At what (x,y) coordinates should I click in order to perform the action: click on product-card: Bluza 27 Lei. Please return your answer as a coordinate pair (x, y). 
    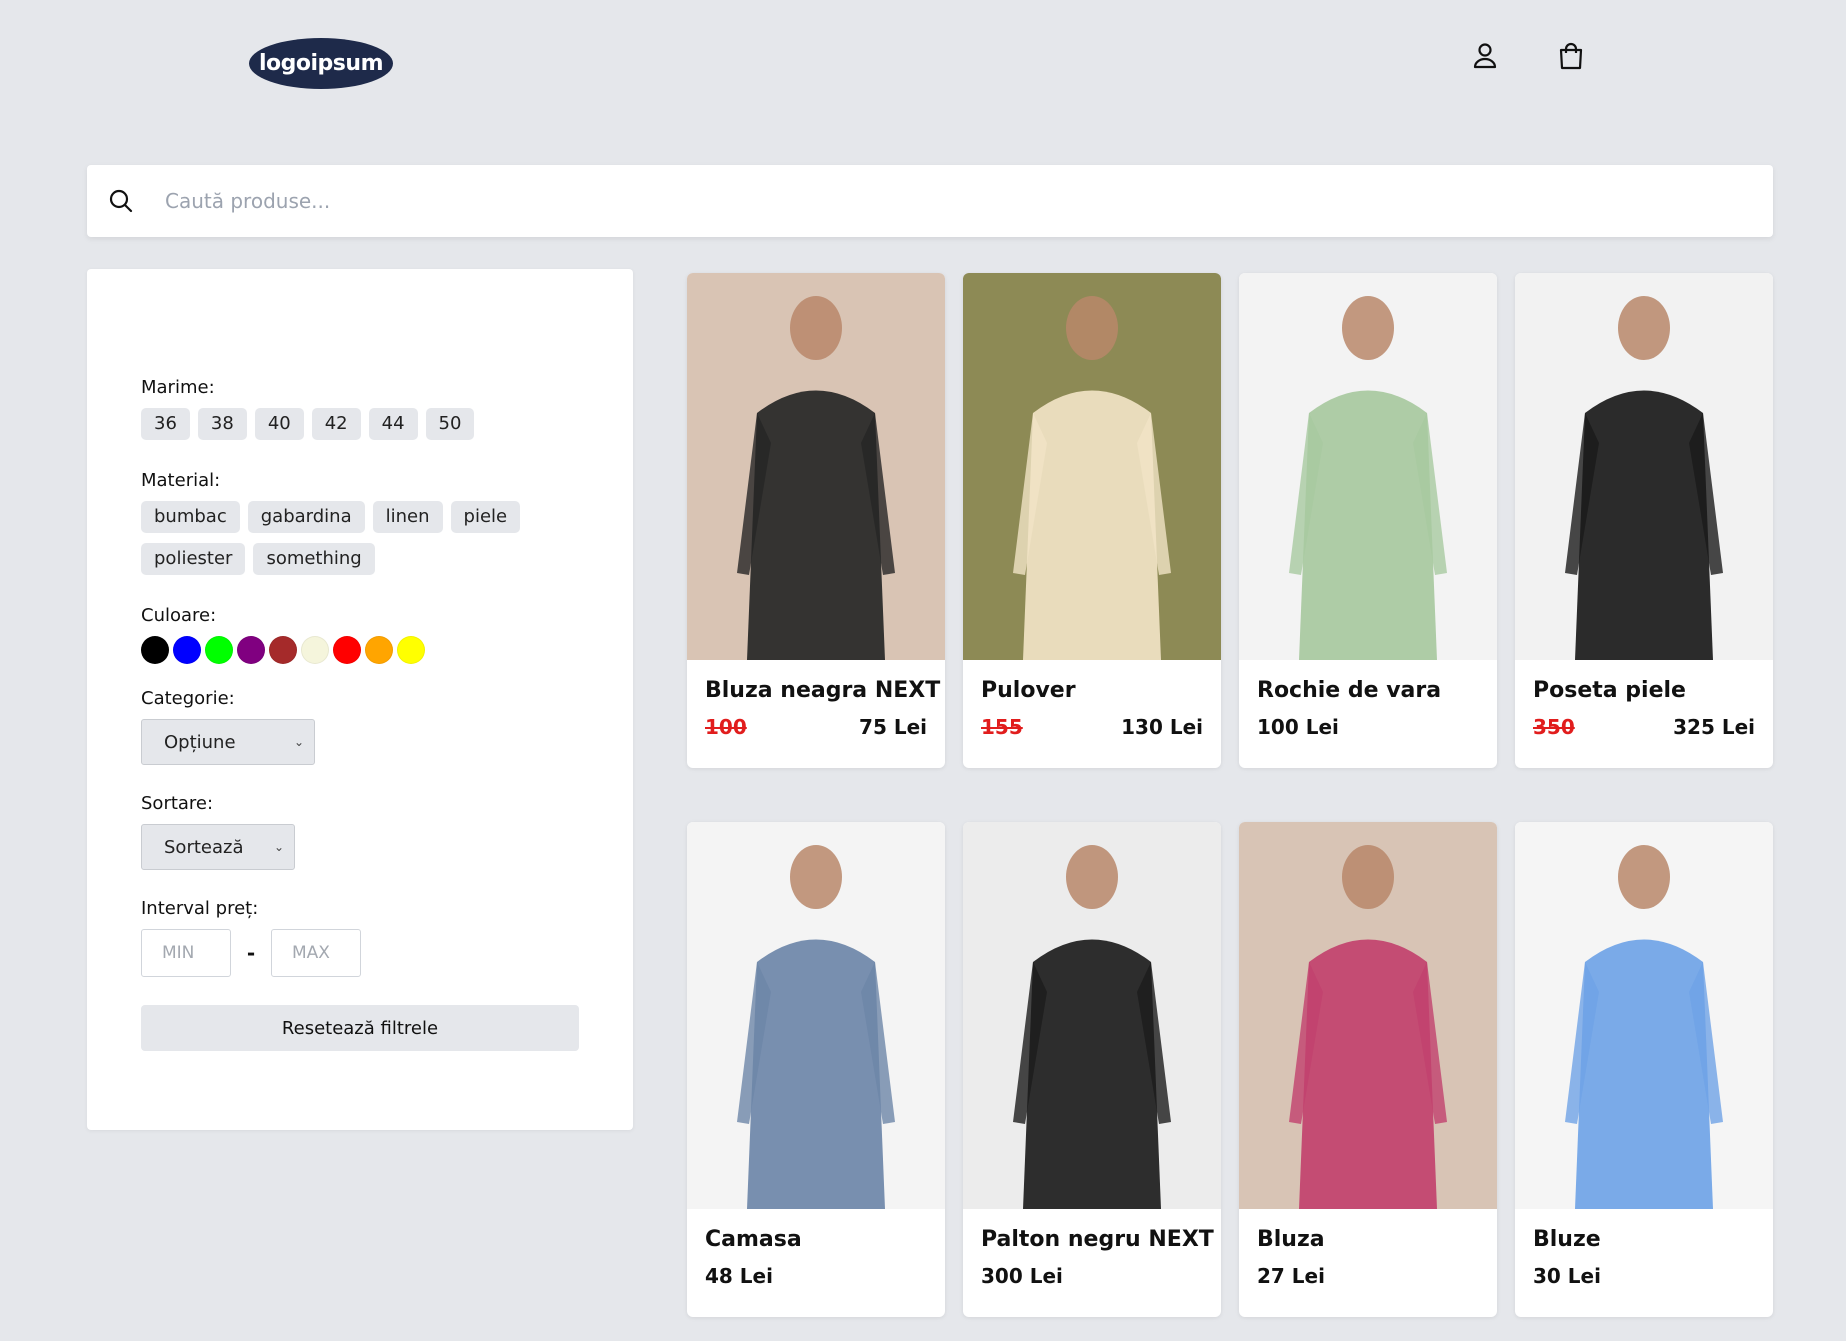
    Looking at the image, I should click on (1368, 1069).